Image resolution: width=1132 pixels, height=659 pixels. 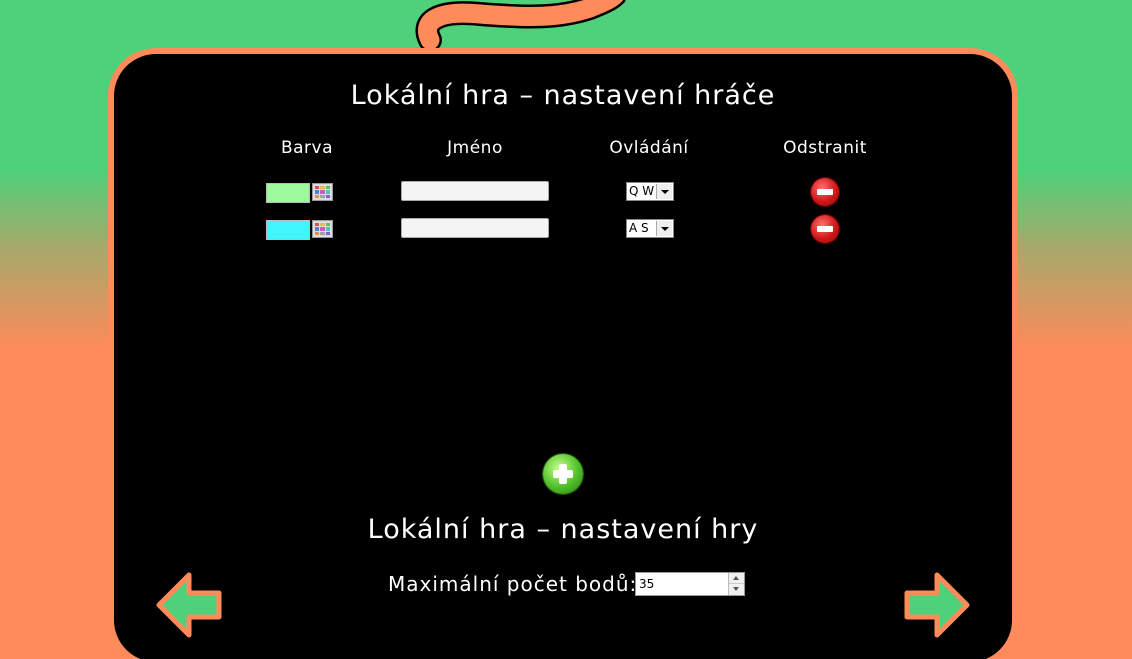 I want to click on max-points-stepper: 35, so click(x=690, y=584).